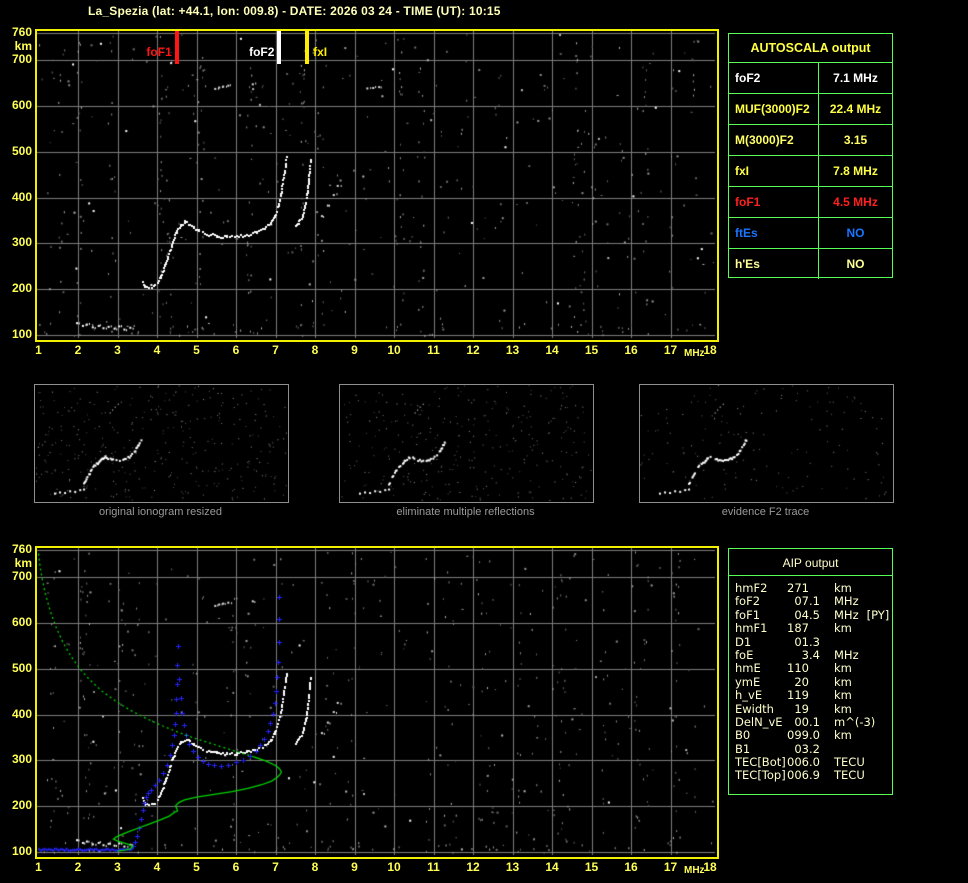 This screenshot has height=883, width=968. I want to click on foF1-marker-label: foF1, so click(159, 52).